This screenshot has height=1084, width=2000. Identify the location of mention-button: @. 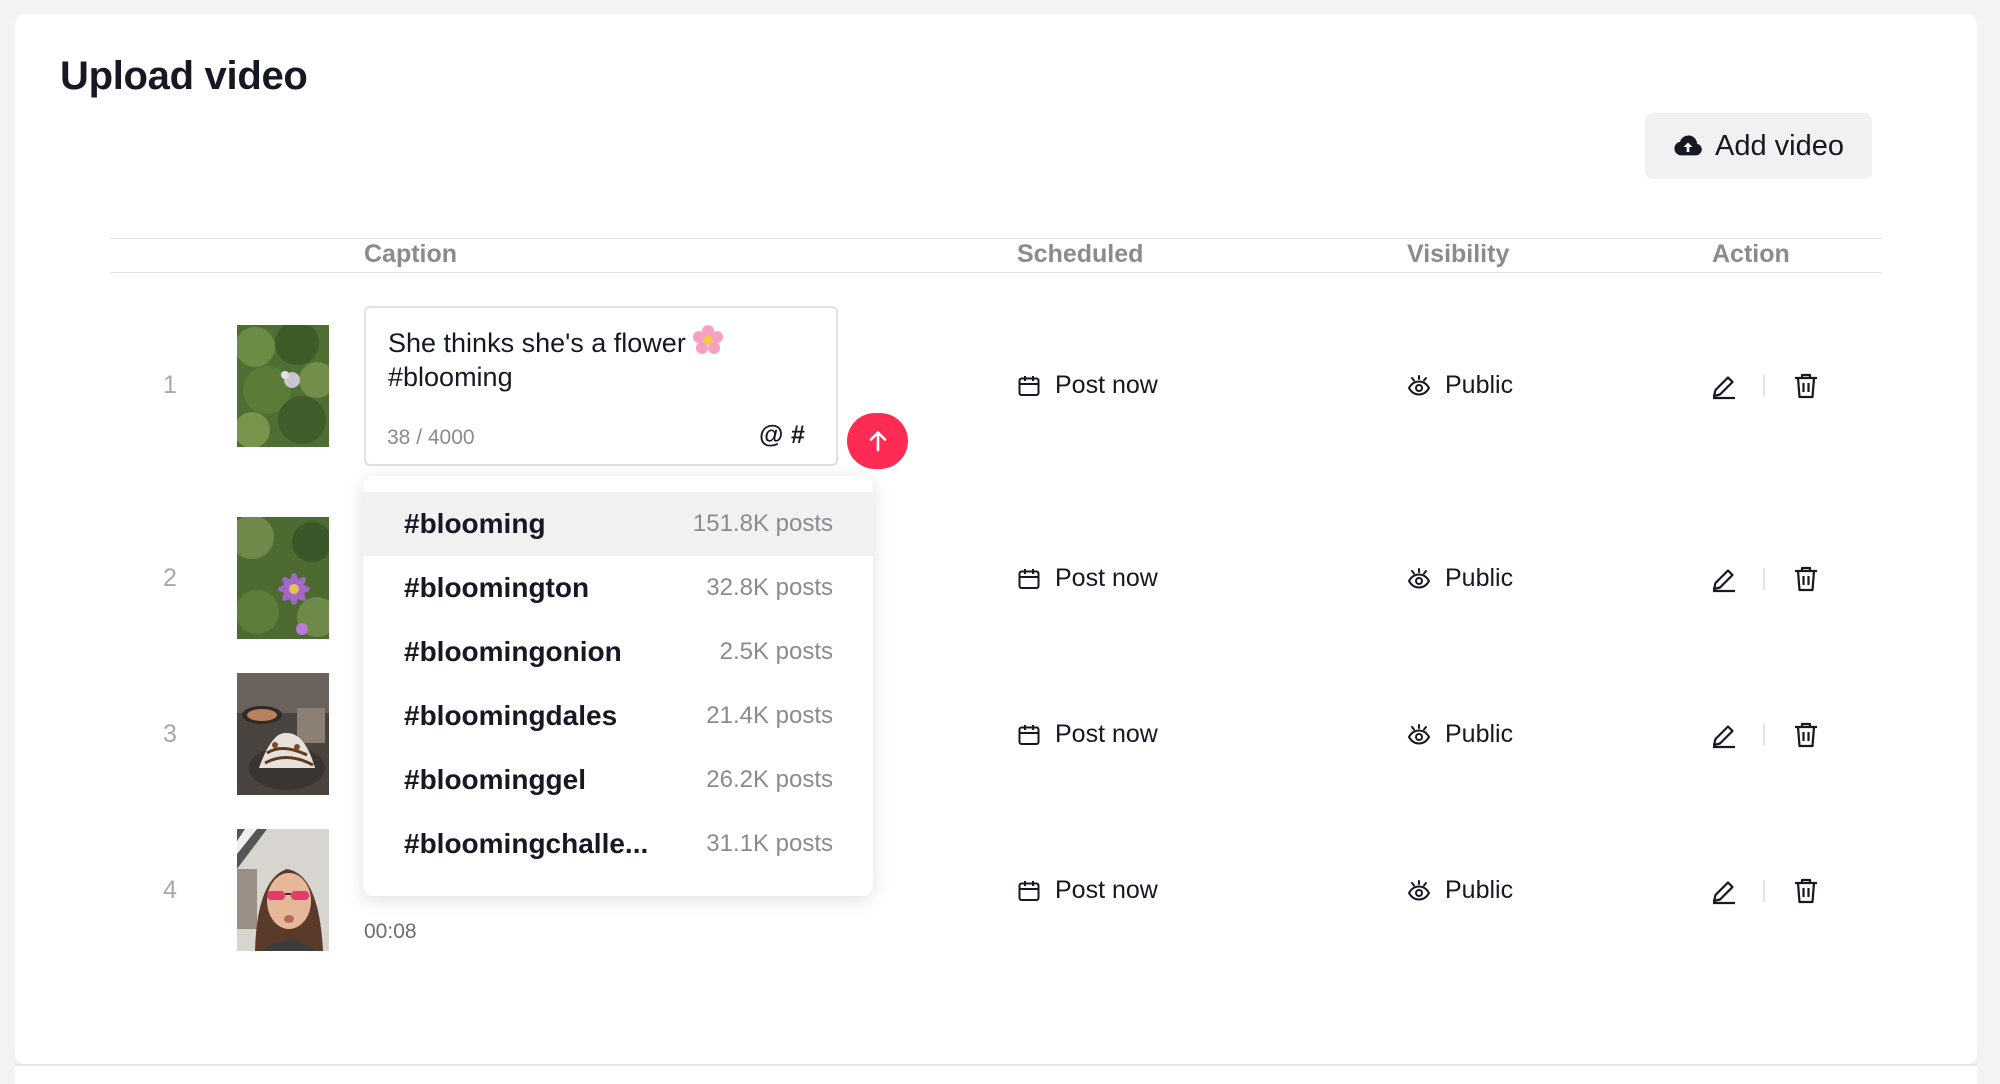
(771, 435).